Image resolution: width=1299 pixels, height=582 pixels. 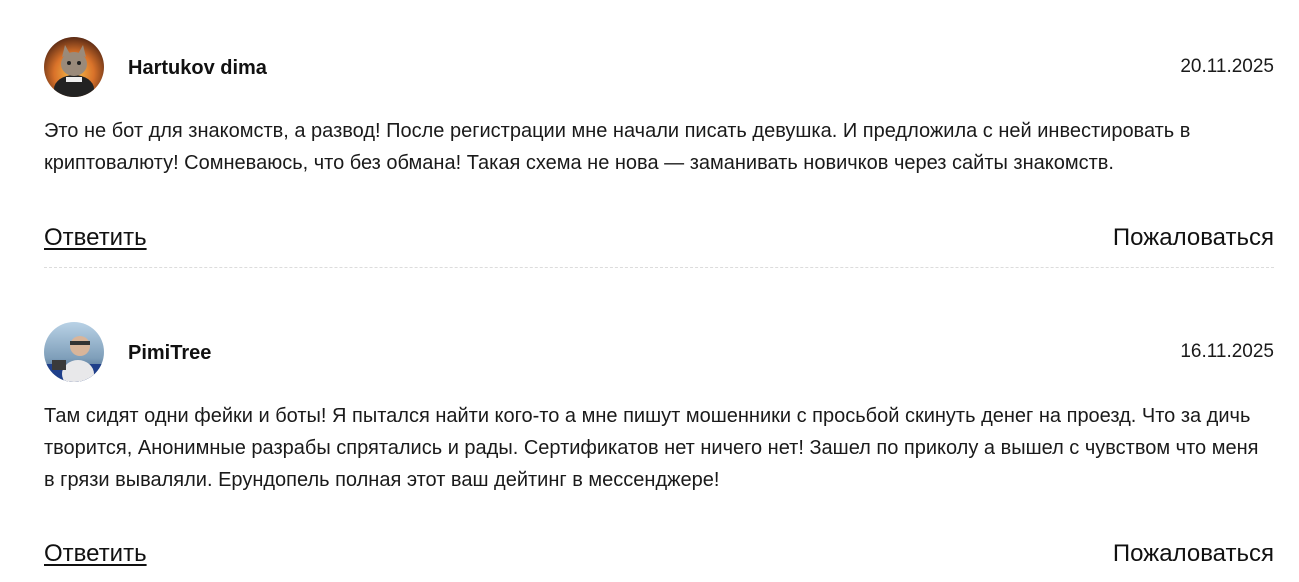 I want to click on comment-date: 20.11.2025, so click(x=1227, y=66).